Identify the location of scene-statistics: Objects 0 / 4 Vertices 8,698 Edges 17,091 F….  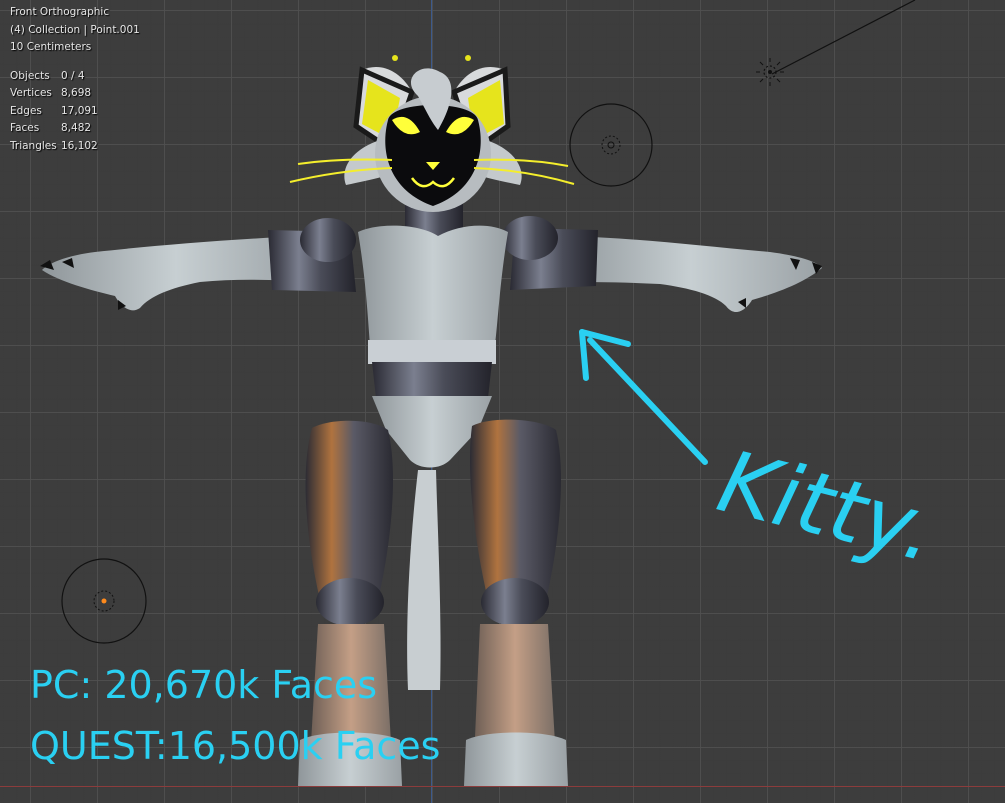
(75, 112).